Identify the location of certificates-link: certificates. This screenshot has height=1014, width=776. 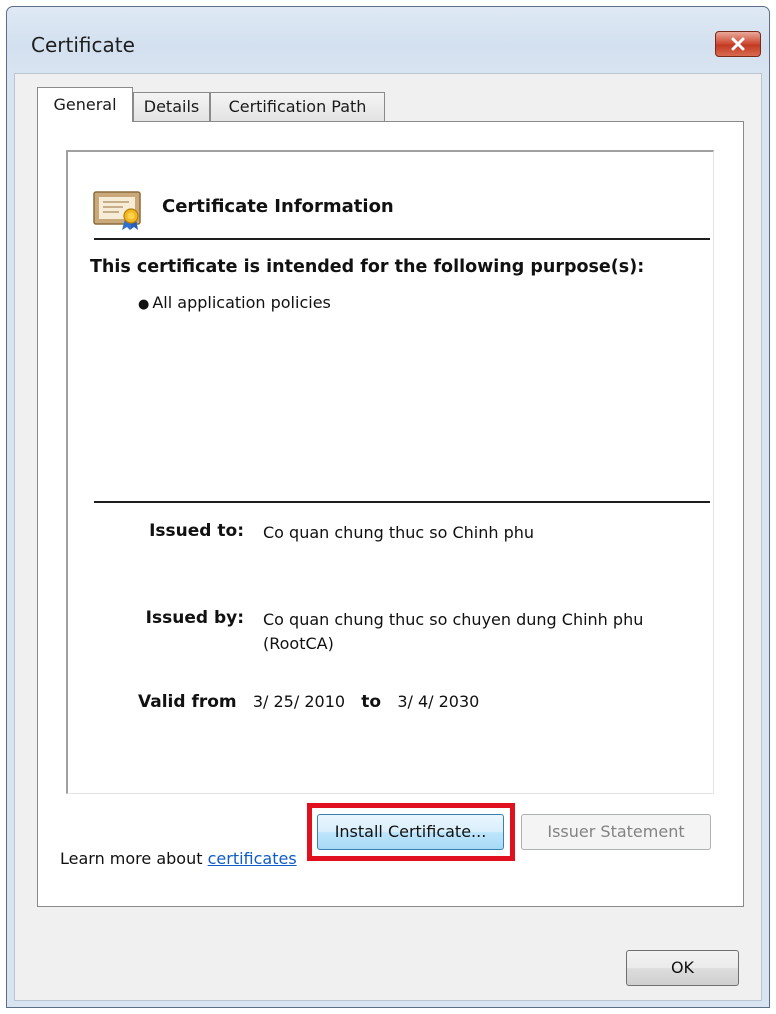
(252, 858).